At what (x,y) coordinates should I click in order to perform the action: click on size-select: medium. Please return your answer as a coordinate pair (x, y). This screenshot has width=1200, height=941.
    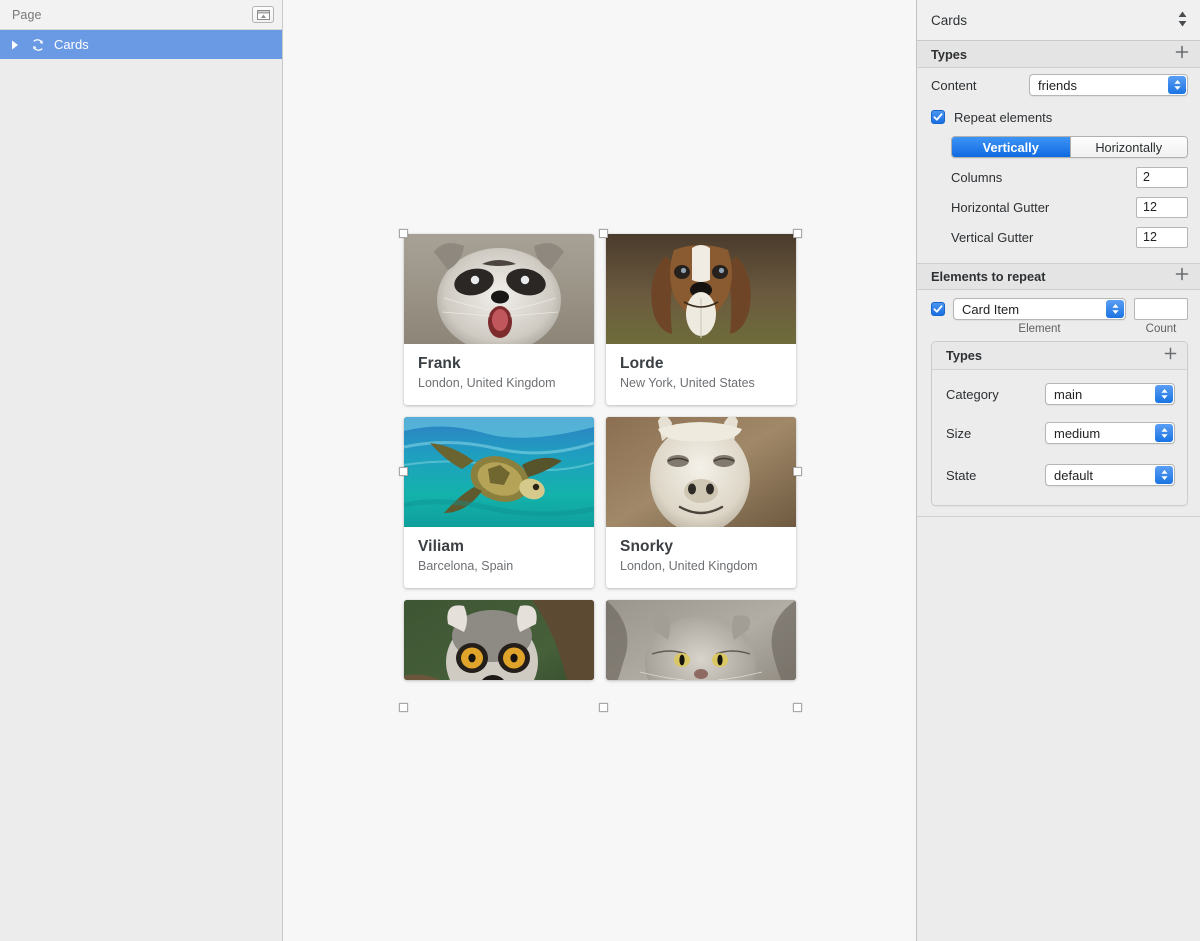
    Looking at the image, I should click on (1110, 433).